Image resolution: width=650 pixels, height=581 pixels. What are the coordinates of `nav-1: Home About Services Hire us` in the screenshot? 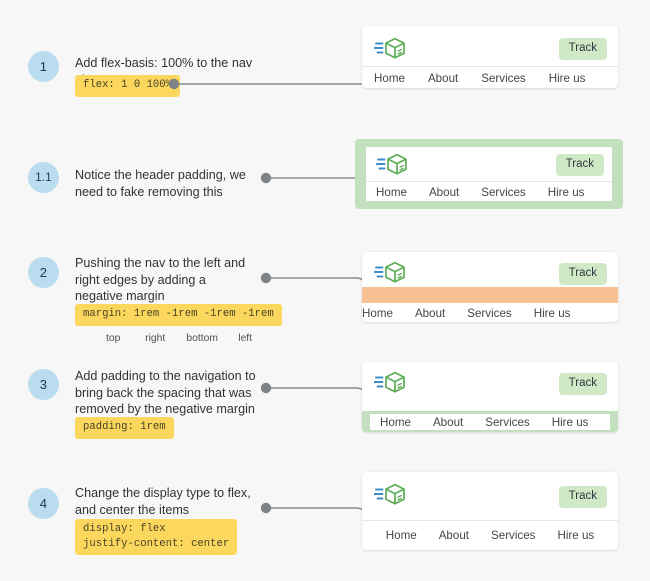 It's located at (490, 78).